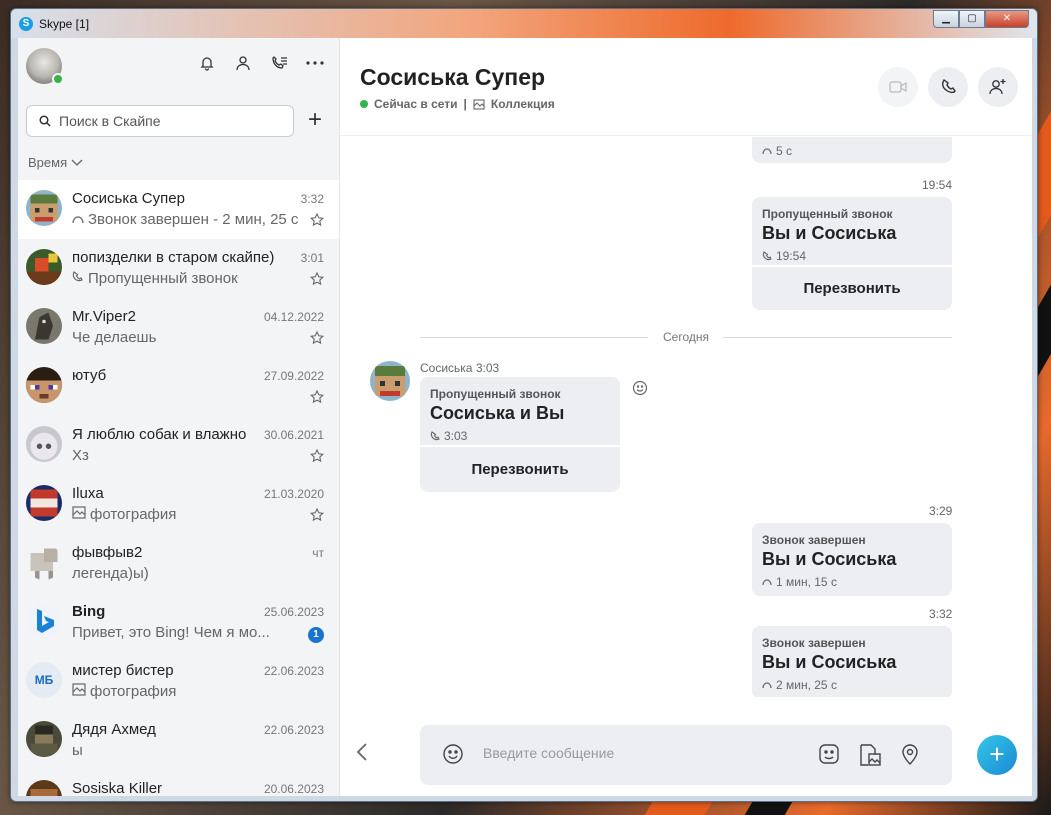  What do you see at coordinates (178, 327) in the screenshot?
I see `chat-list-item: Mr.Viper2 04.12.2022 Че делаешь` at bounding box center [178, 327].